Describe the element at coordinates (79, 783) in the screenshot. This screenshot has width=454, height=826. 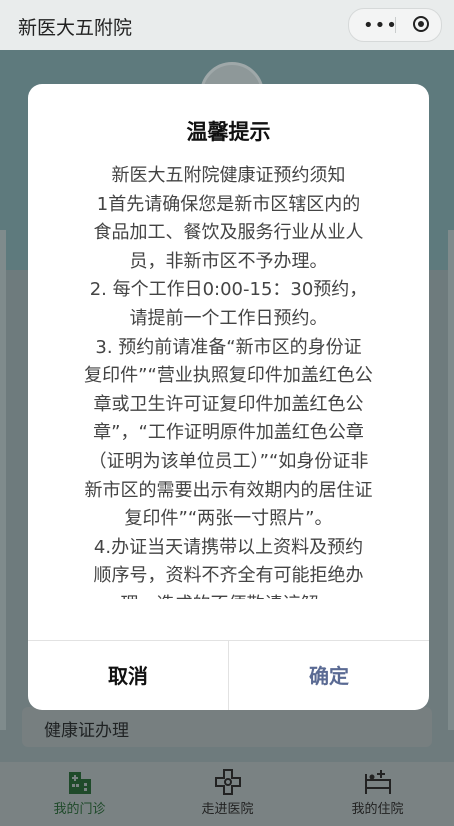
I see `hospital-building-icon` at that location.